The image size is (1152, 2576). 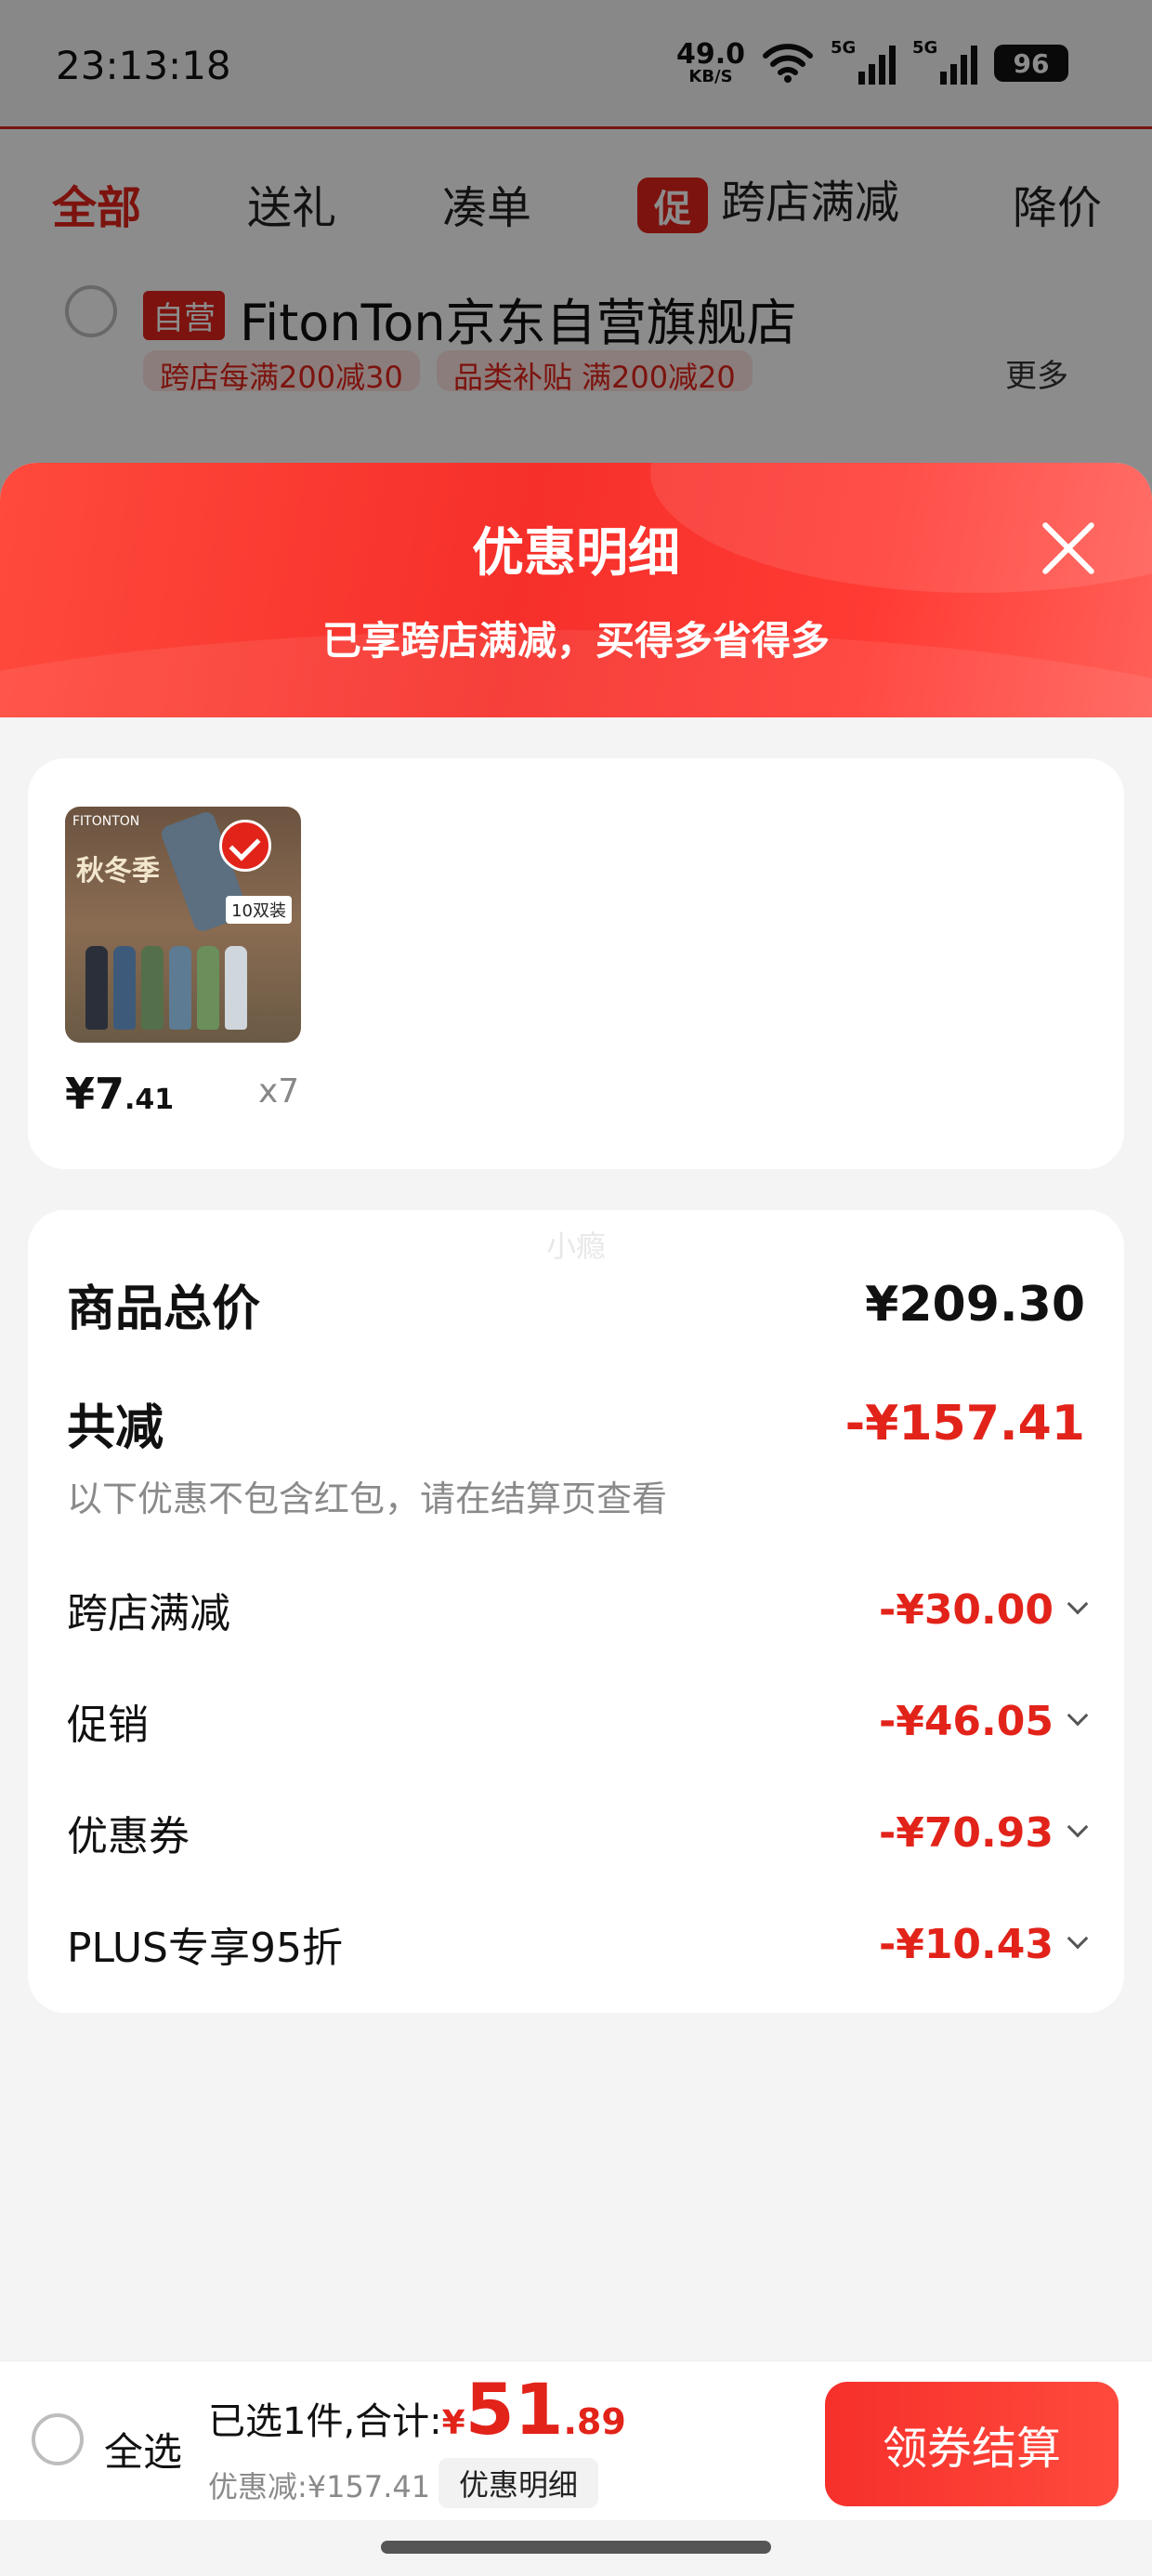 I want to click on home-indicator, so click(x=576, y=2547).